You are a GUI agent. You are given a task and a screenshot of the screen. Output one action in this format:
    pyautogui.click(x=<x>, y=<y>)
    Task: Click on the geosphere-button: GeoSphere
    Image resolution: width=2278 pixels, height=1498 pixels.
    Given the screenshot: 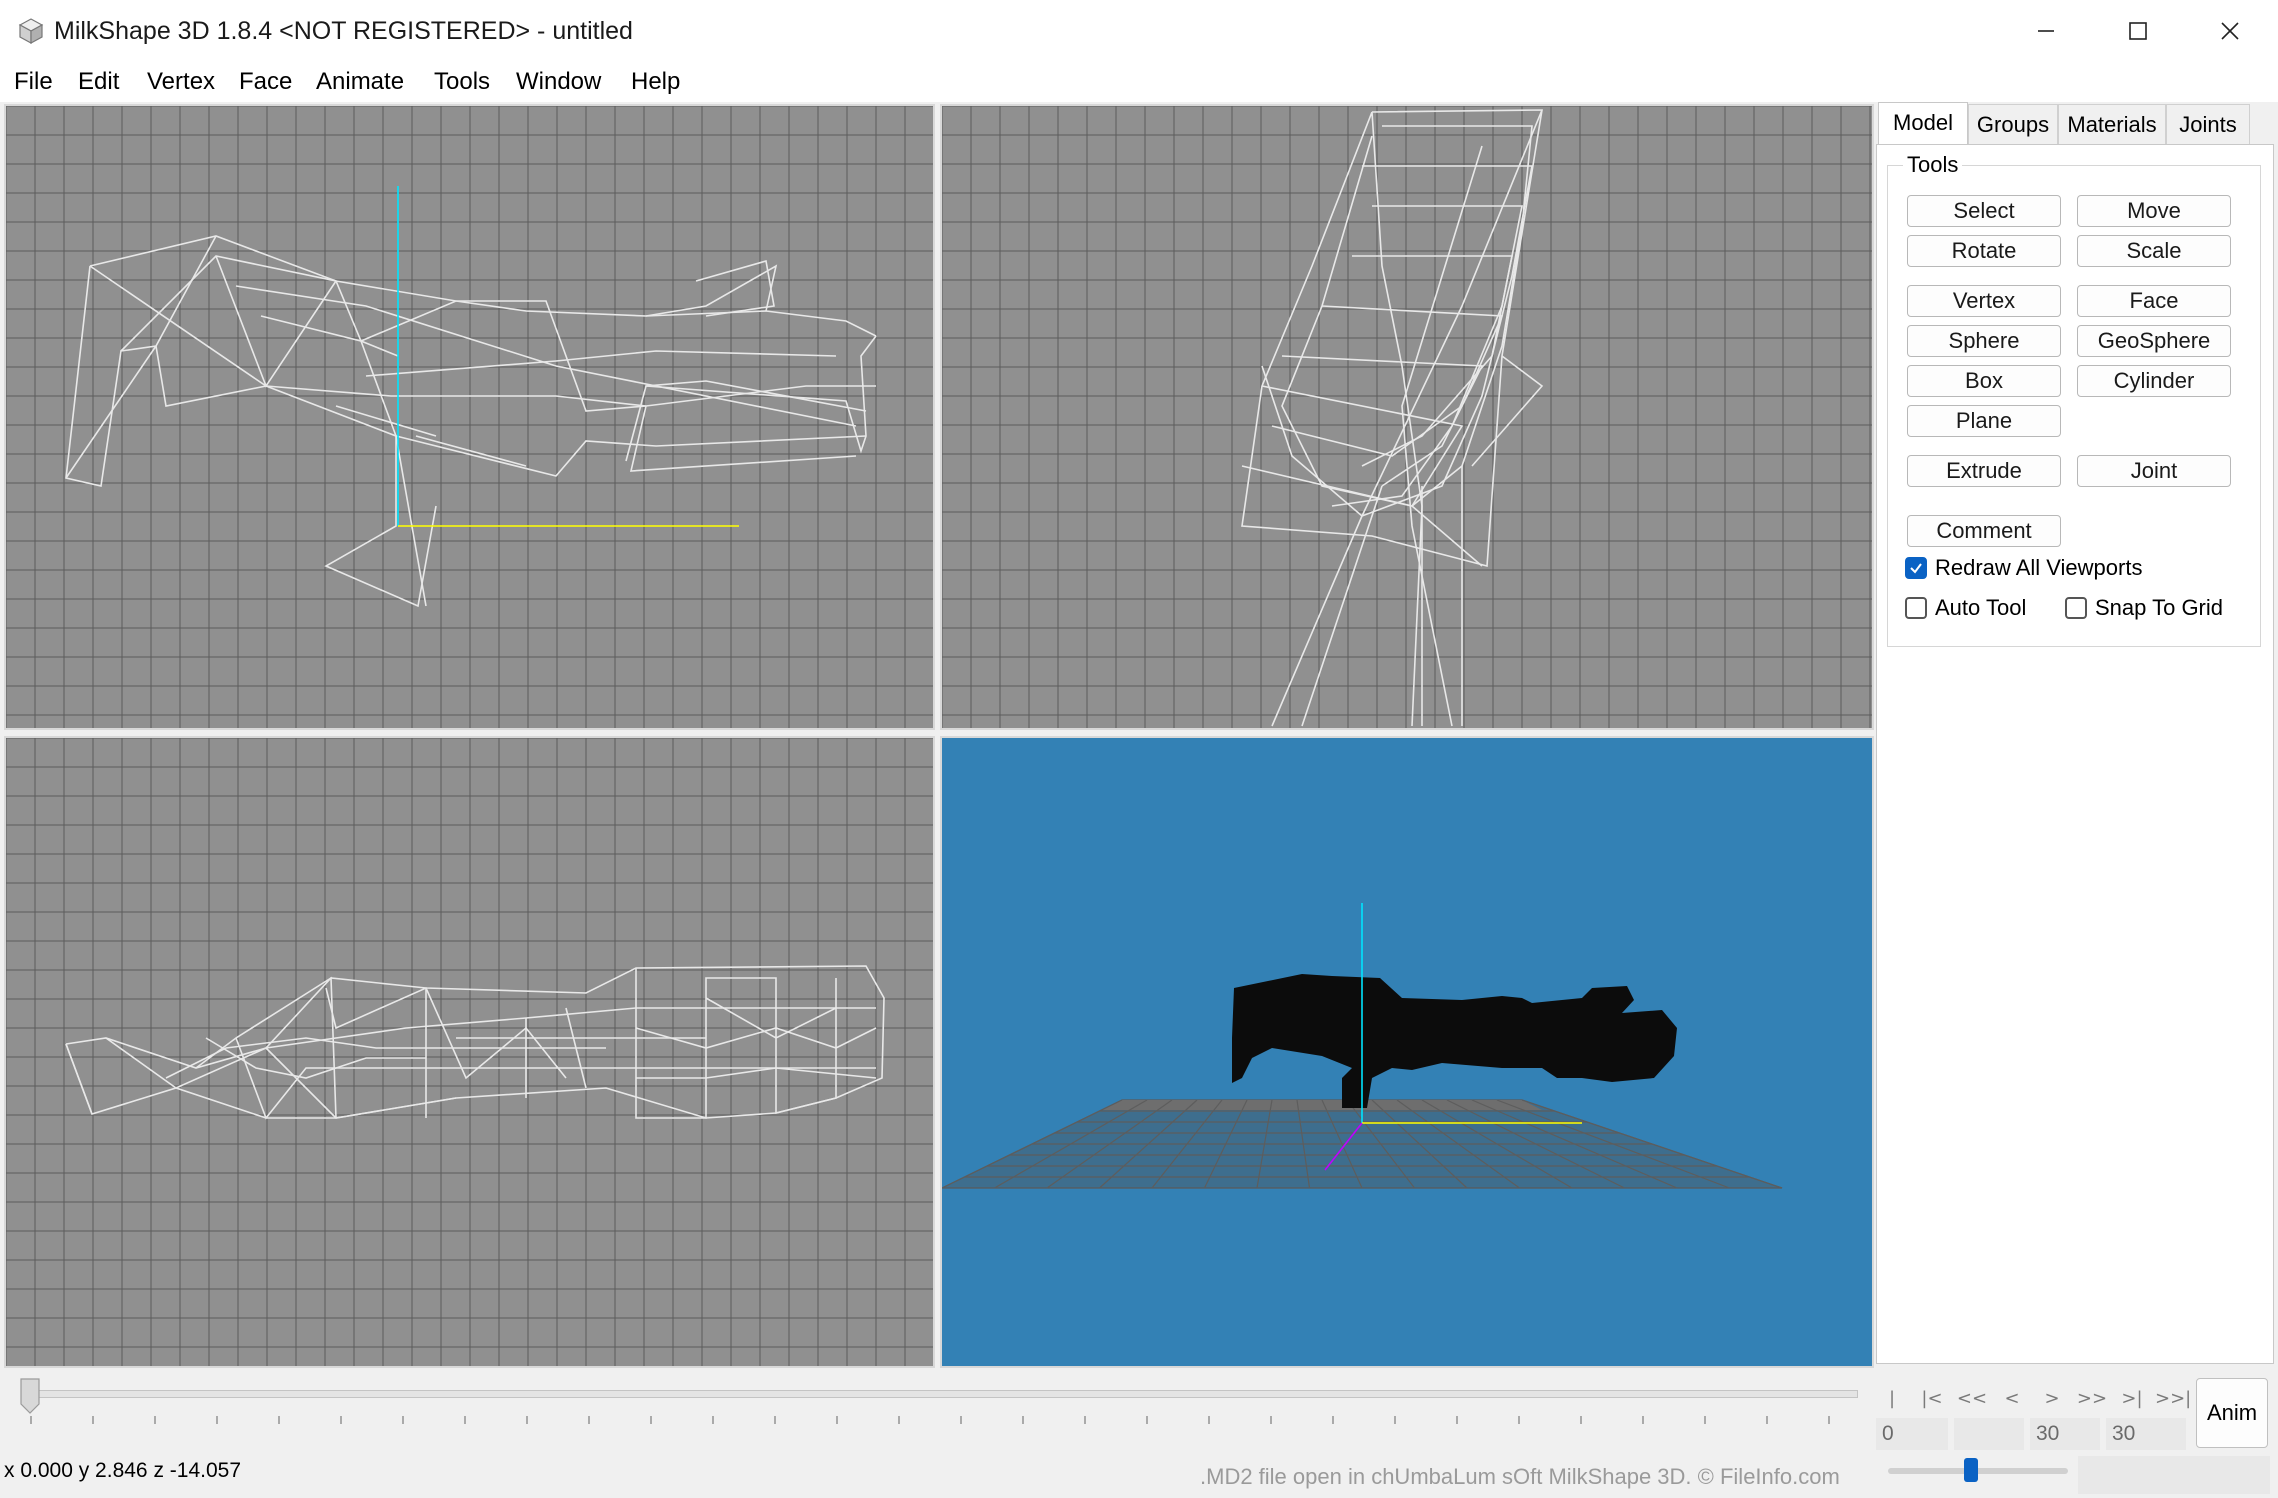 What is the action you would take?
    pyautogui.click(x=2154, y=341)
    